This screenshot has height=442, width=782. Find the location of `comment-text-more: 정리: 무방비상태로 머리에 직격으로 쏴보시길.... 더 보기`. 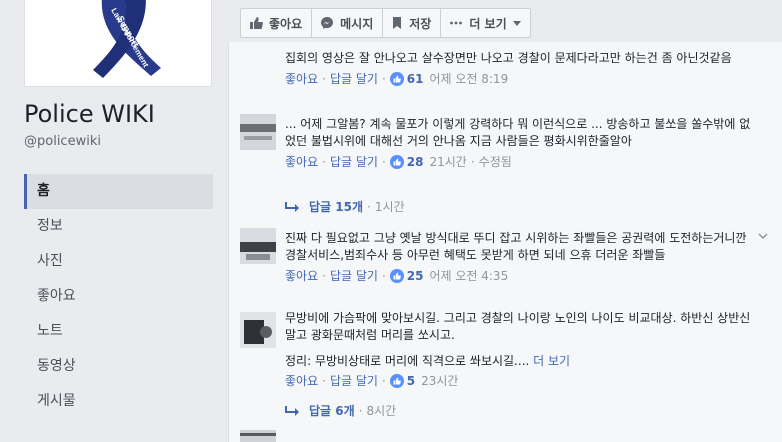

comment-text-more: 정리: 무방비상태로 머리에 직격으로 쏴보시길.... 더 보기 is located at coordinates (520, 361).